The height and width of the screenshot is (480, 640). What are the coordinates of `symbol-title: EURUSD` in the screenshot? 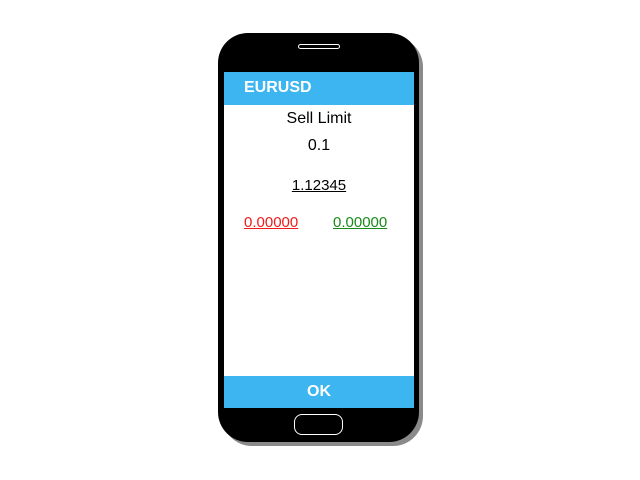 It's located at (278, 87).